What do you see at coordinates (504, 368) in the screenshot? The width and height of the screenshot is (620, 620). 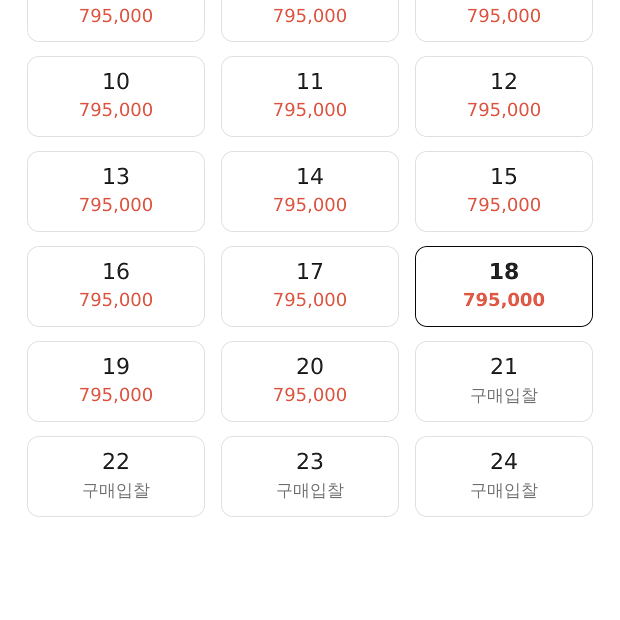 I see `size-label: 21` at bounding box center [504, 368].